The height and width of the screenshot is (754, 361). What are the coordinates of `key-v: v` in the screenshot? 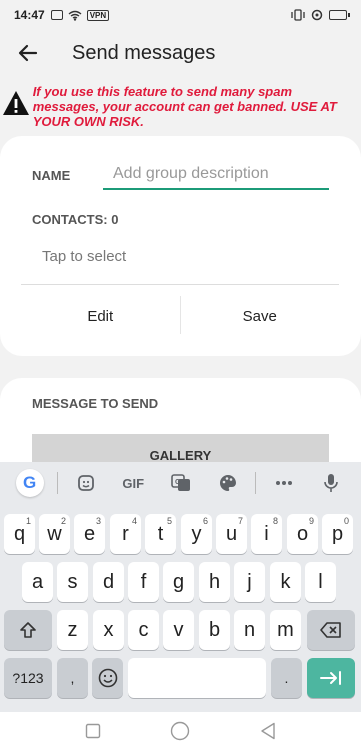 It's located at (178, 630).